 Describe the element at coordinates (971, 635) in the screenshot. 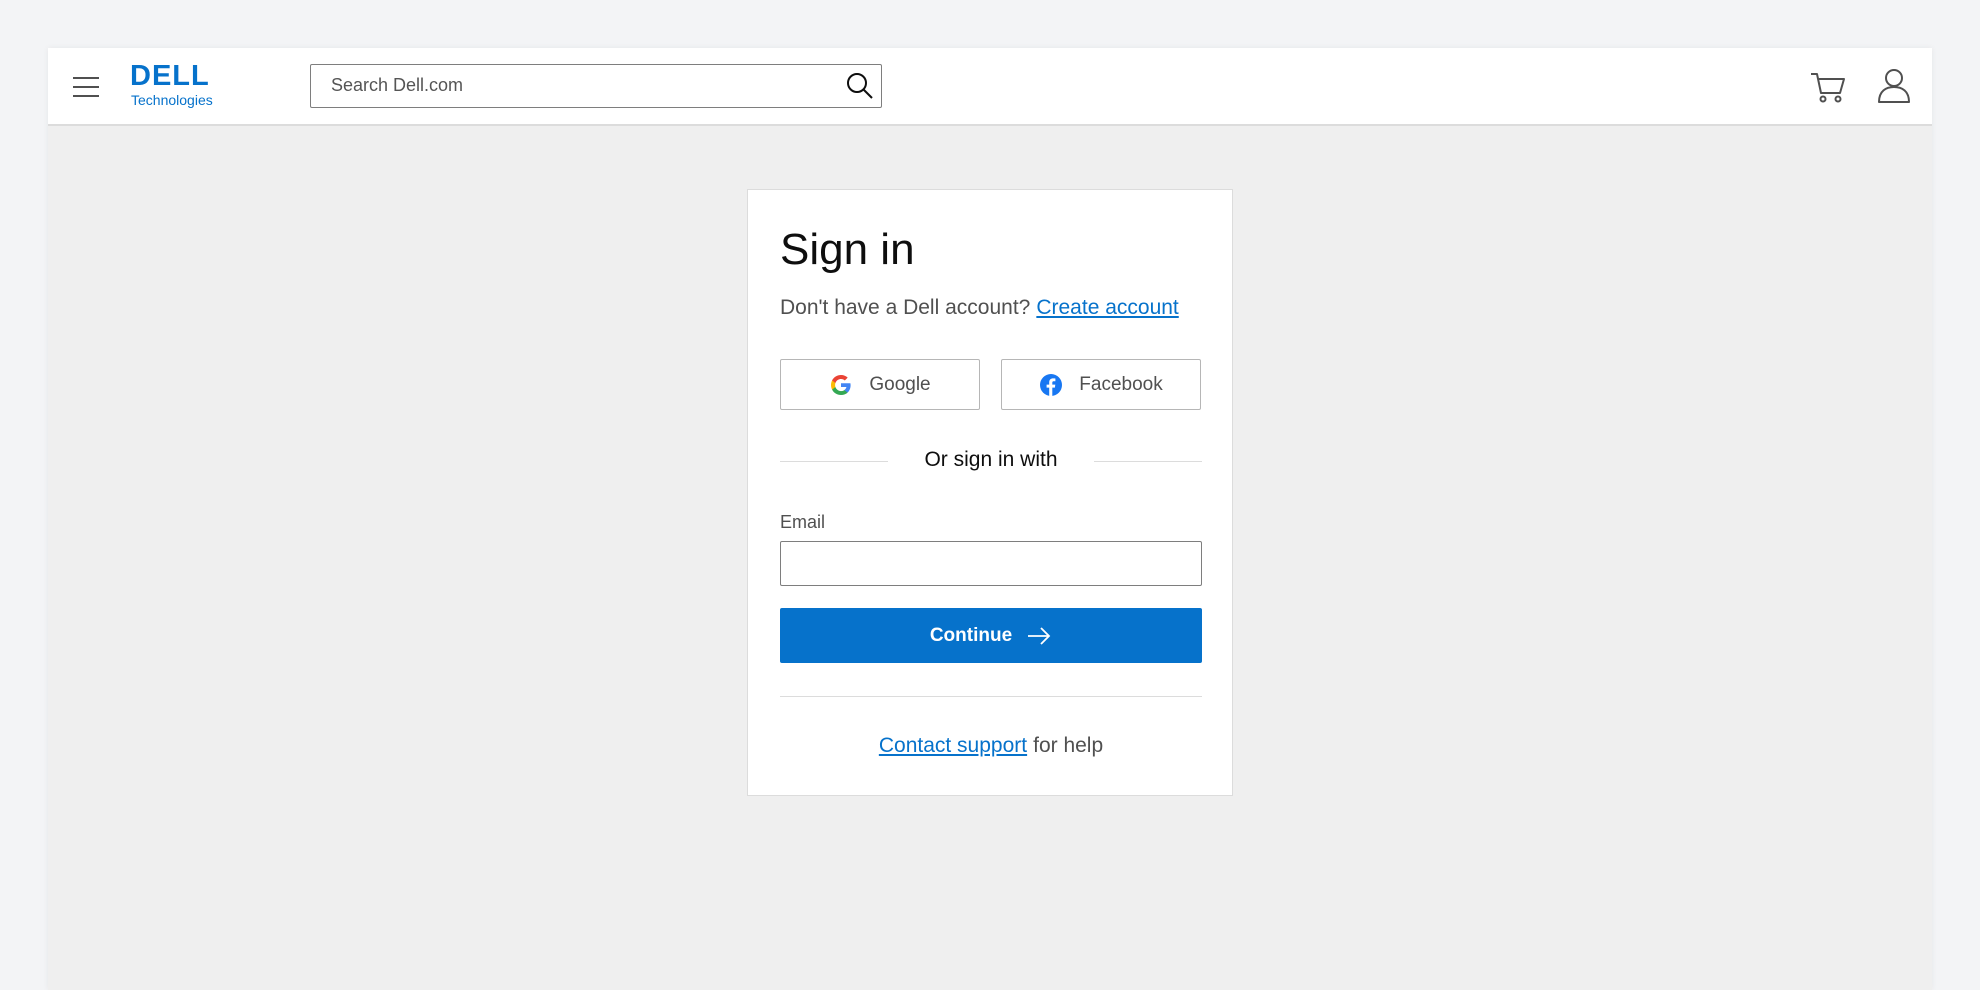

I see `continue-label: Continue` at that location.